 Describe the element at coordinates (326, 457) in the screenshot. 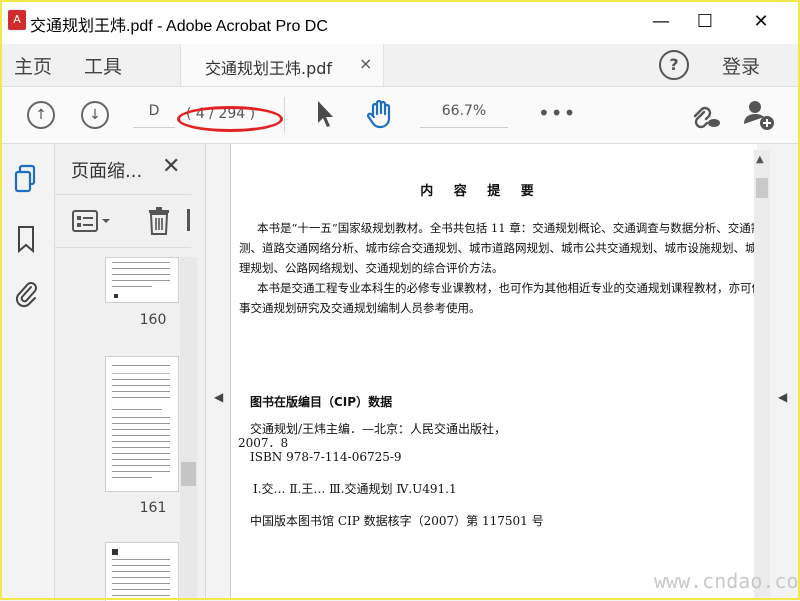

I see `cip-line-3: ISBN 978-7-114-06725-9` at that location.